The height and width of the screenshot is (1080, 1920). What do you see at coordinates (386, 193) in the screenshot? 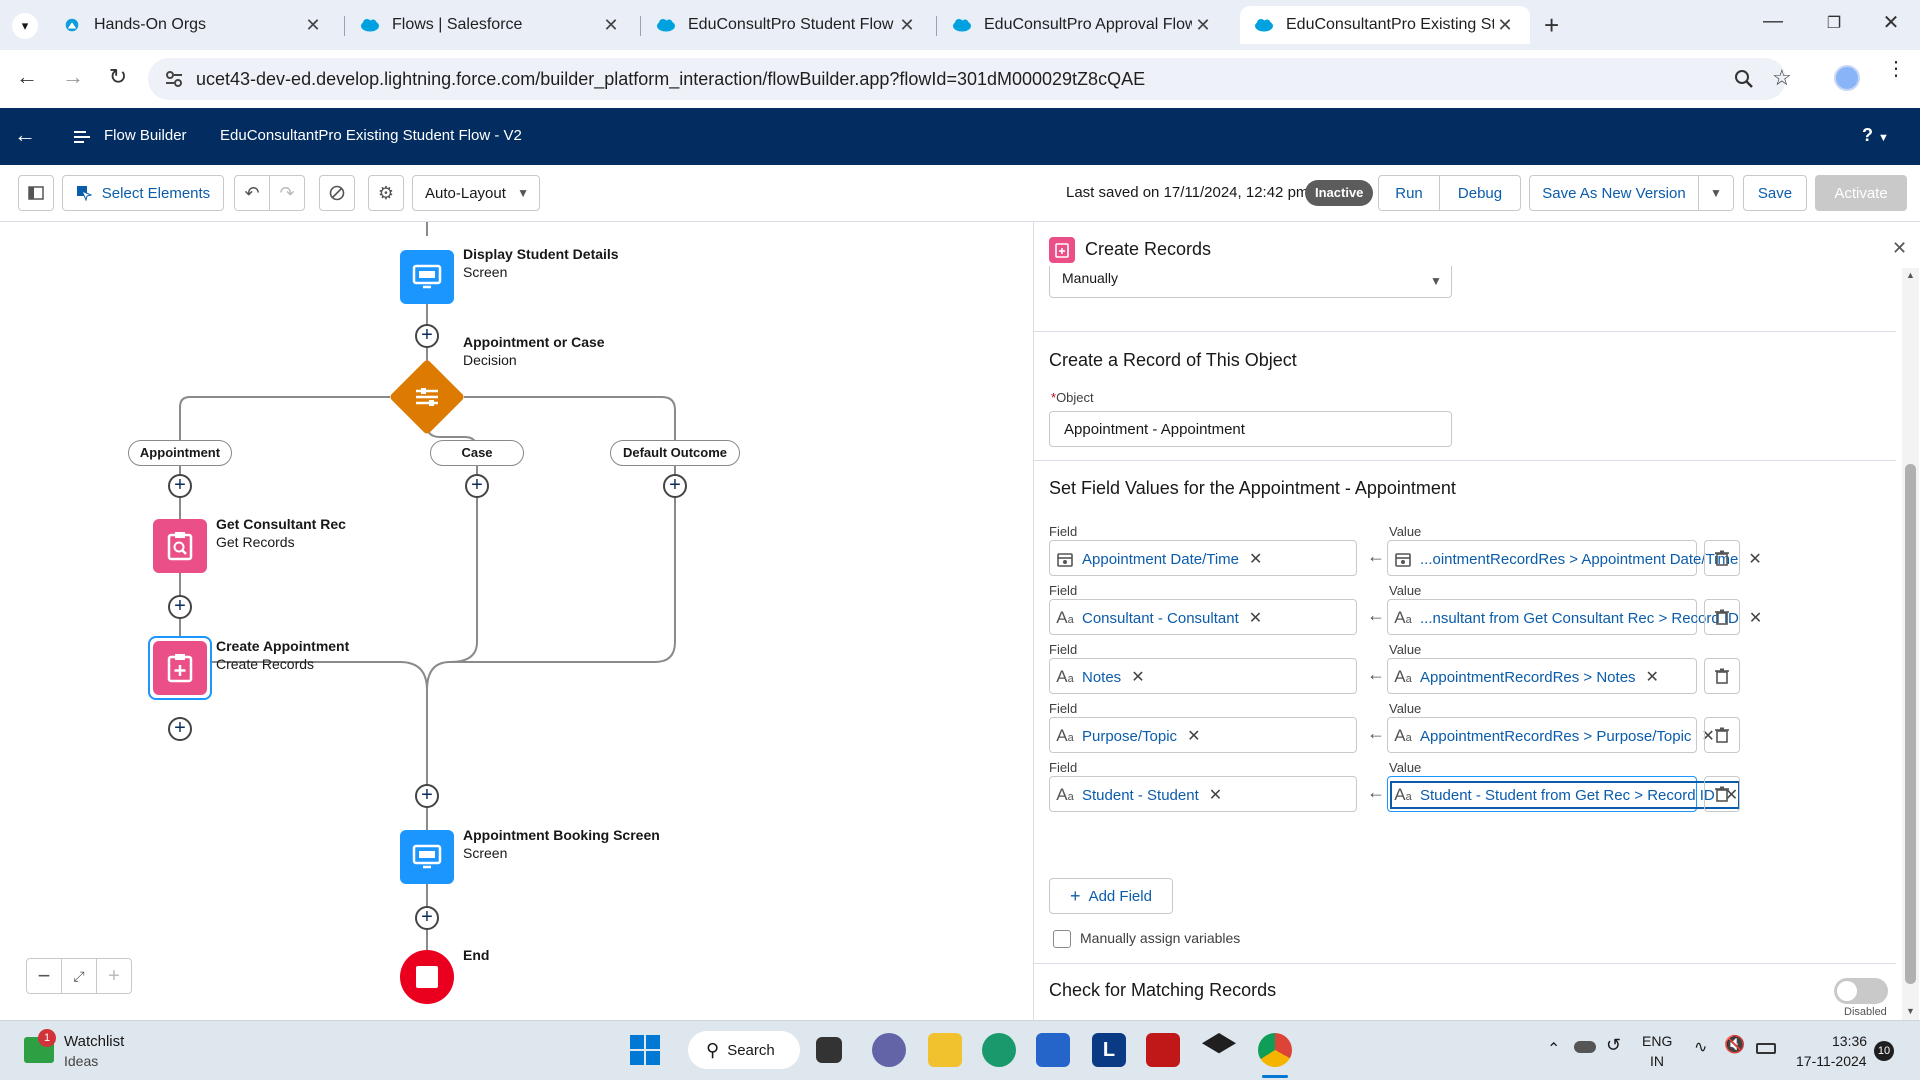
I see `settings-button: ⚙` at bounding box center [386, 193].